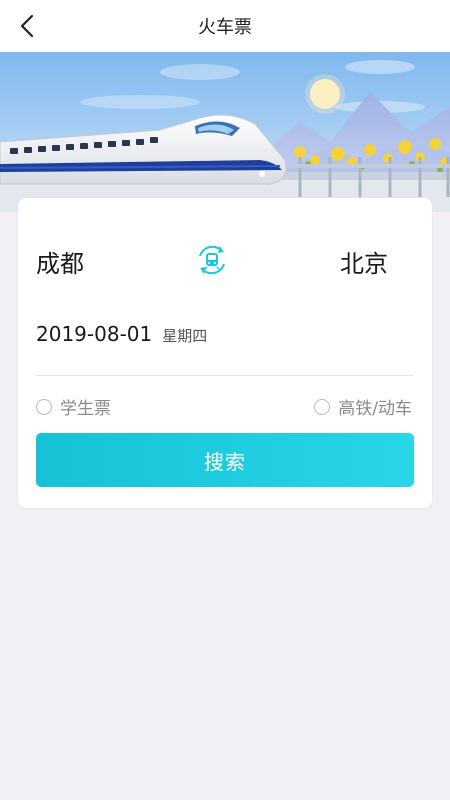 The height and width of the screenshot is (800, 450). Describe the element at coordinates (364, 261) in the screenshot. I see `arrival-city: 北京` at that location.